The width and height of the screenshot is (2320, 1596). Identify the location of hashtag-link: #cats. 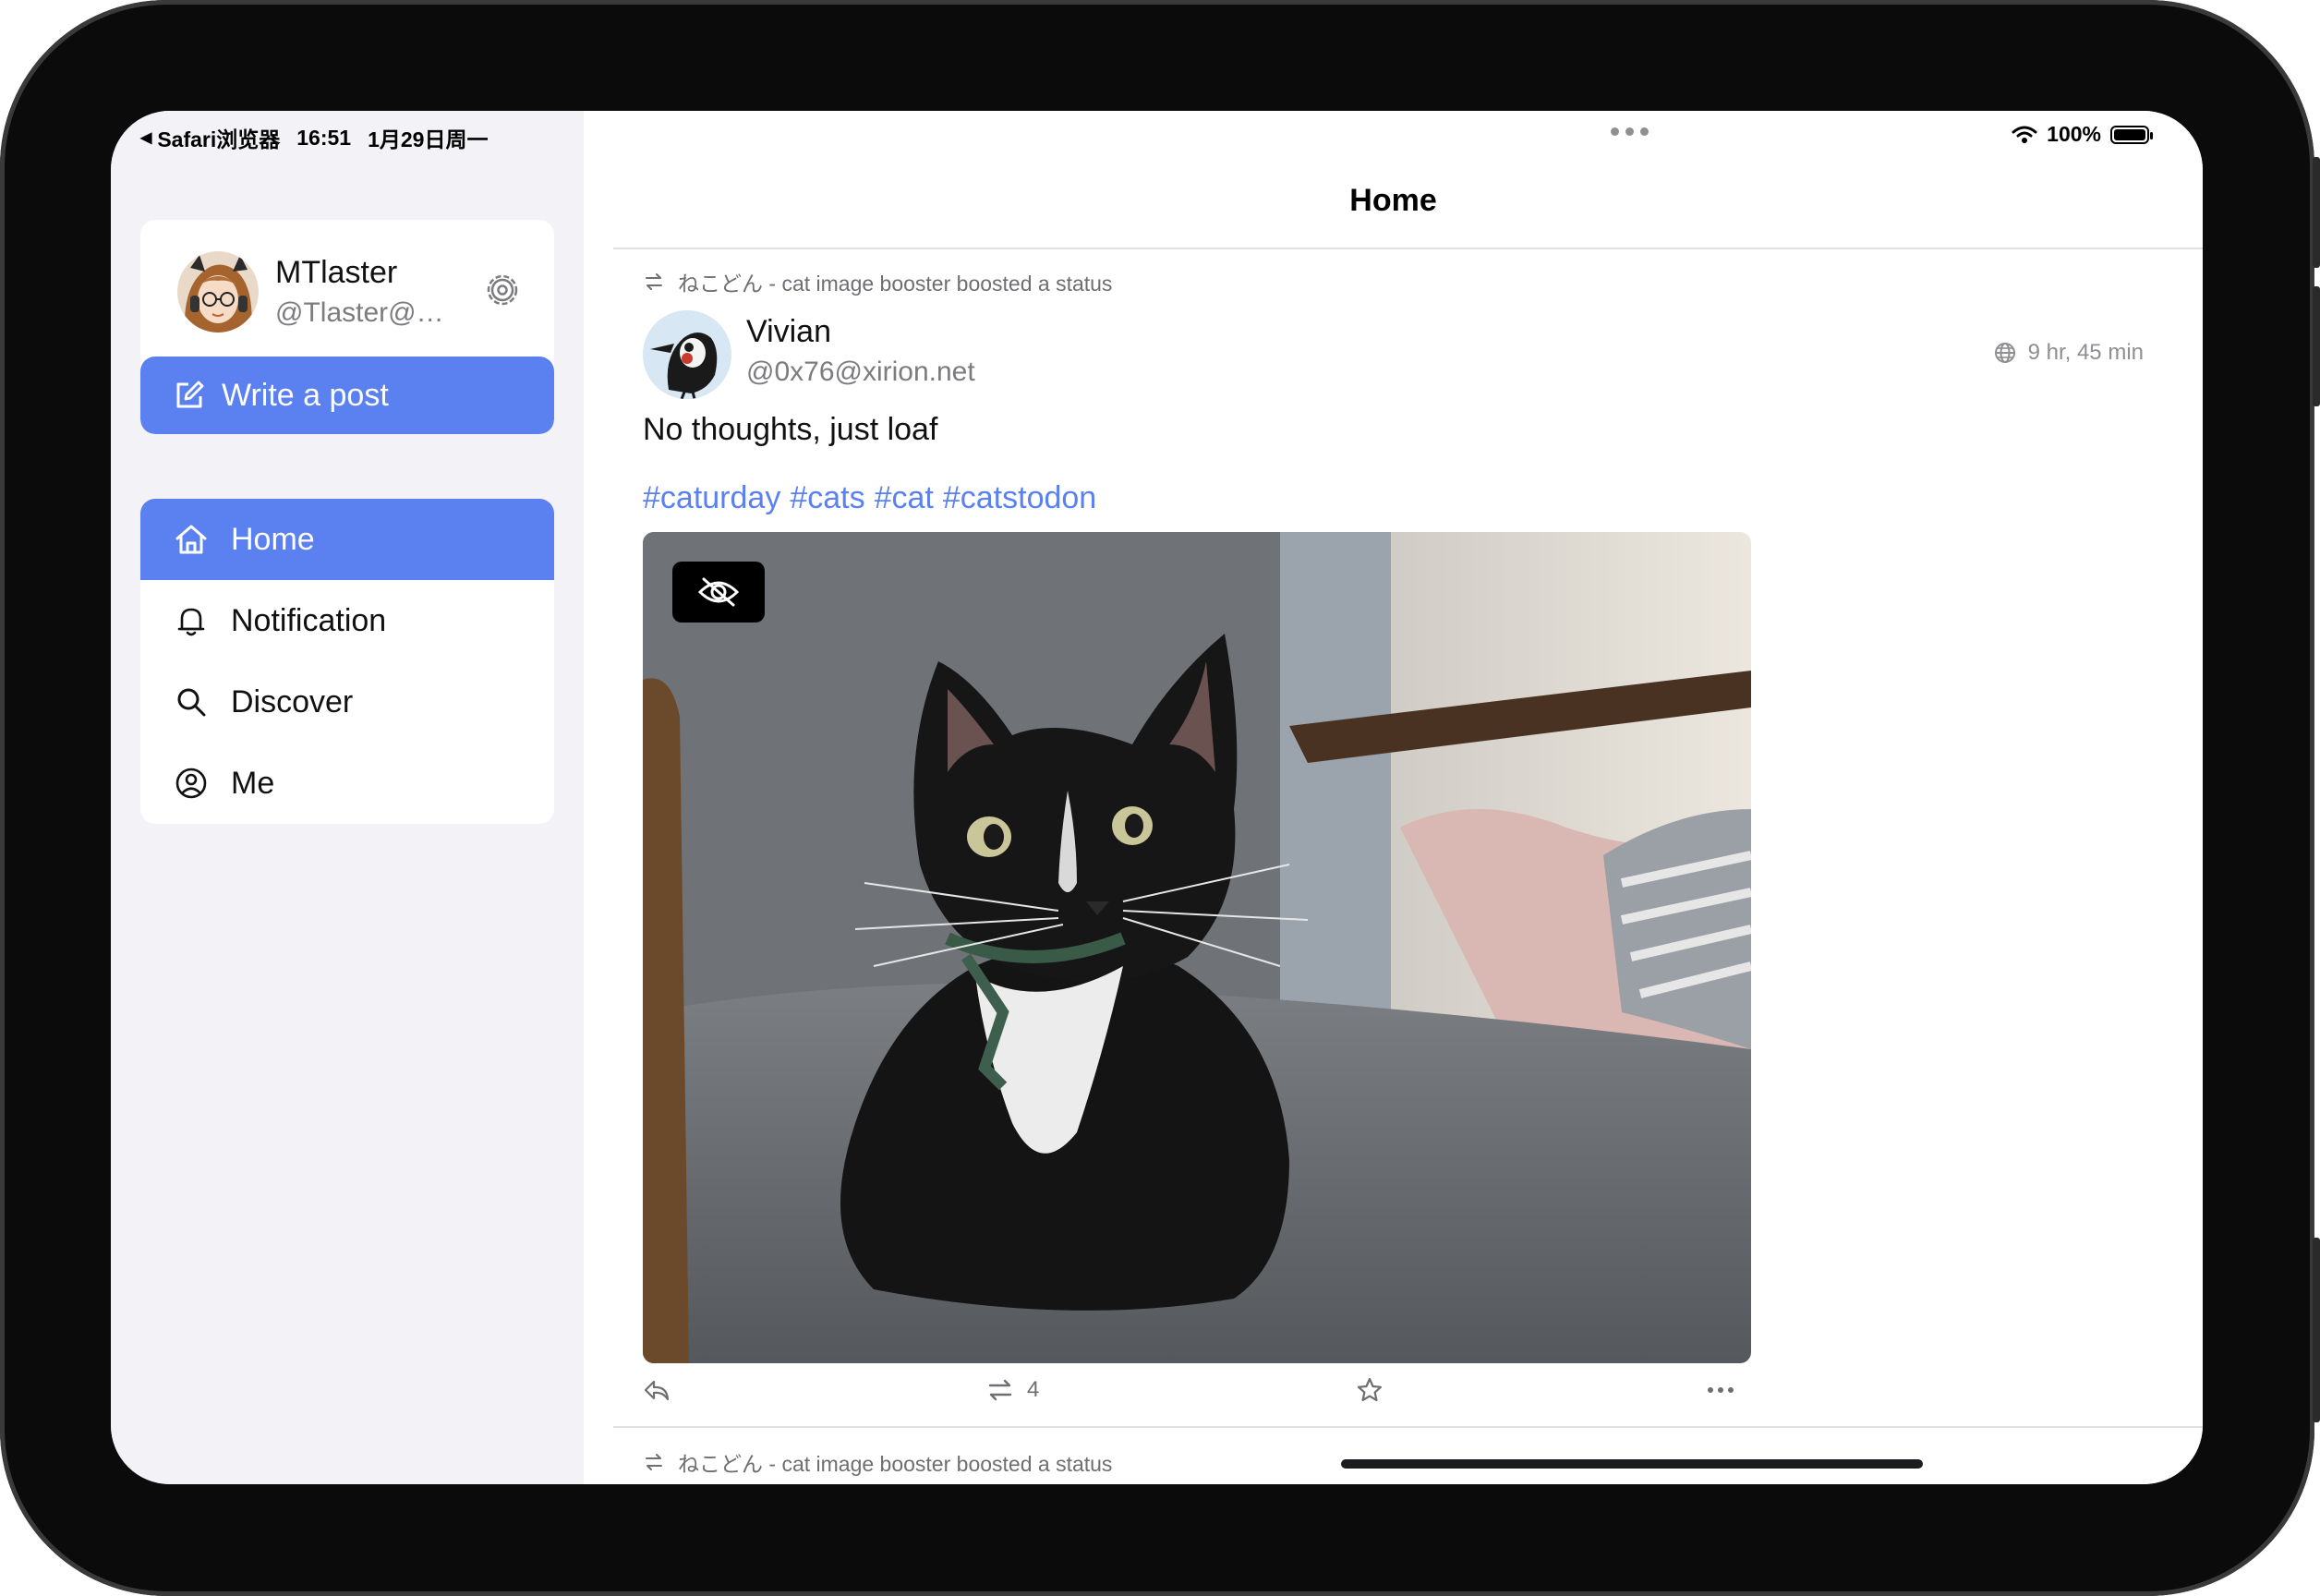
(827, 498).